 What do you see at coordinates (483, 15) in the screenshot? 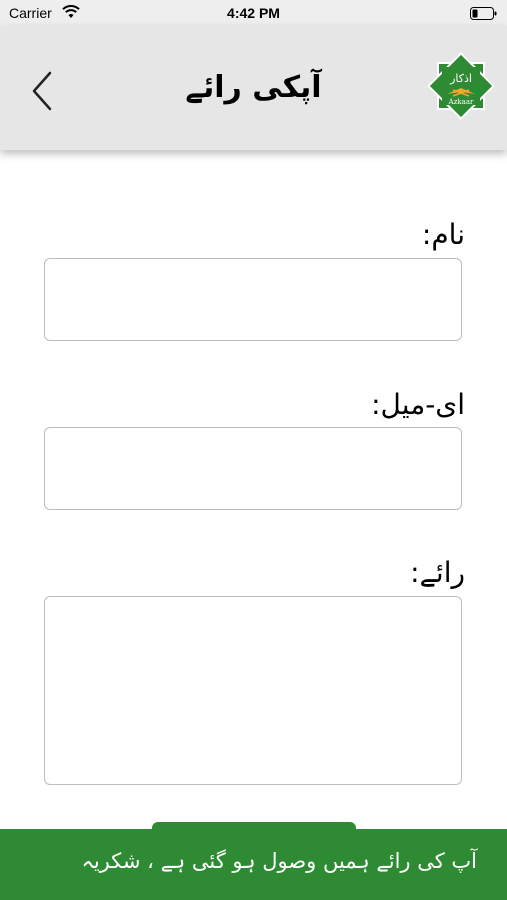
I see `battery-icon` at bounding box center [483, 15].